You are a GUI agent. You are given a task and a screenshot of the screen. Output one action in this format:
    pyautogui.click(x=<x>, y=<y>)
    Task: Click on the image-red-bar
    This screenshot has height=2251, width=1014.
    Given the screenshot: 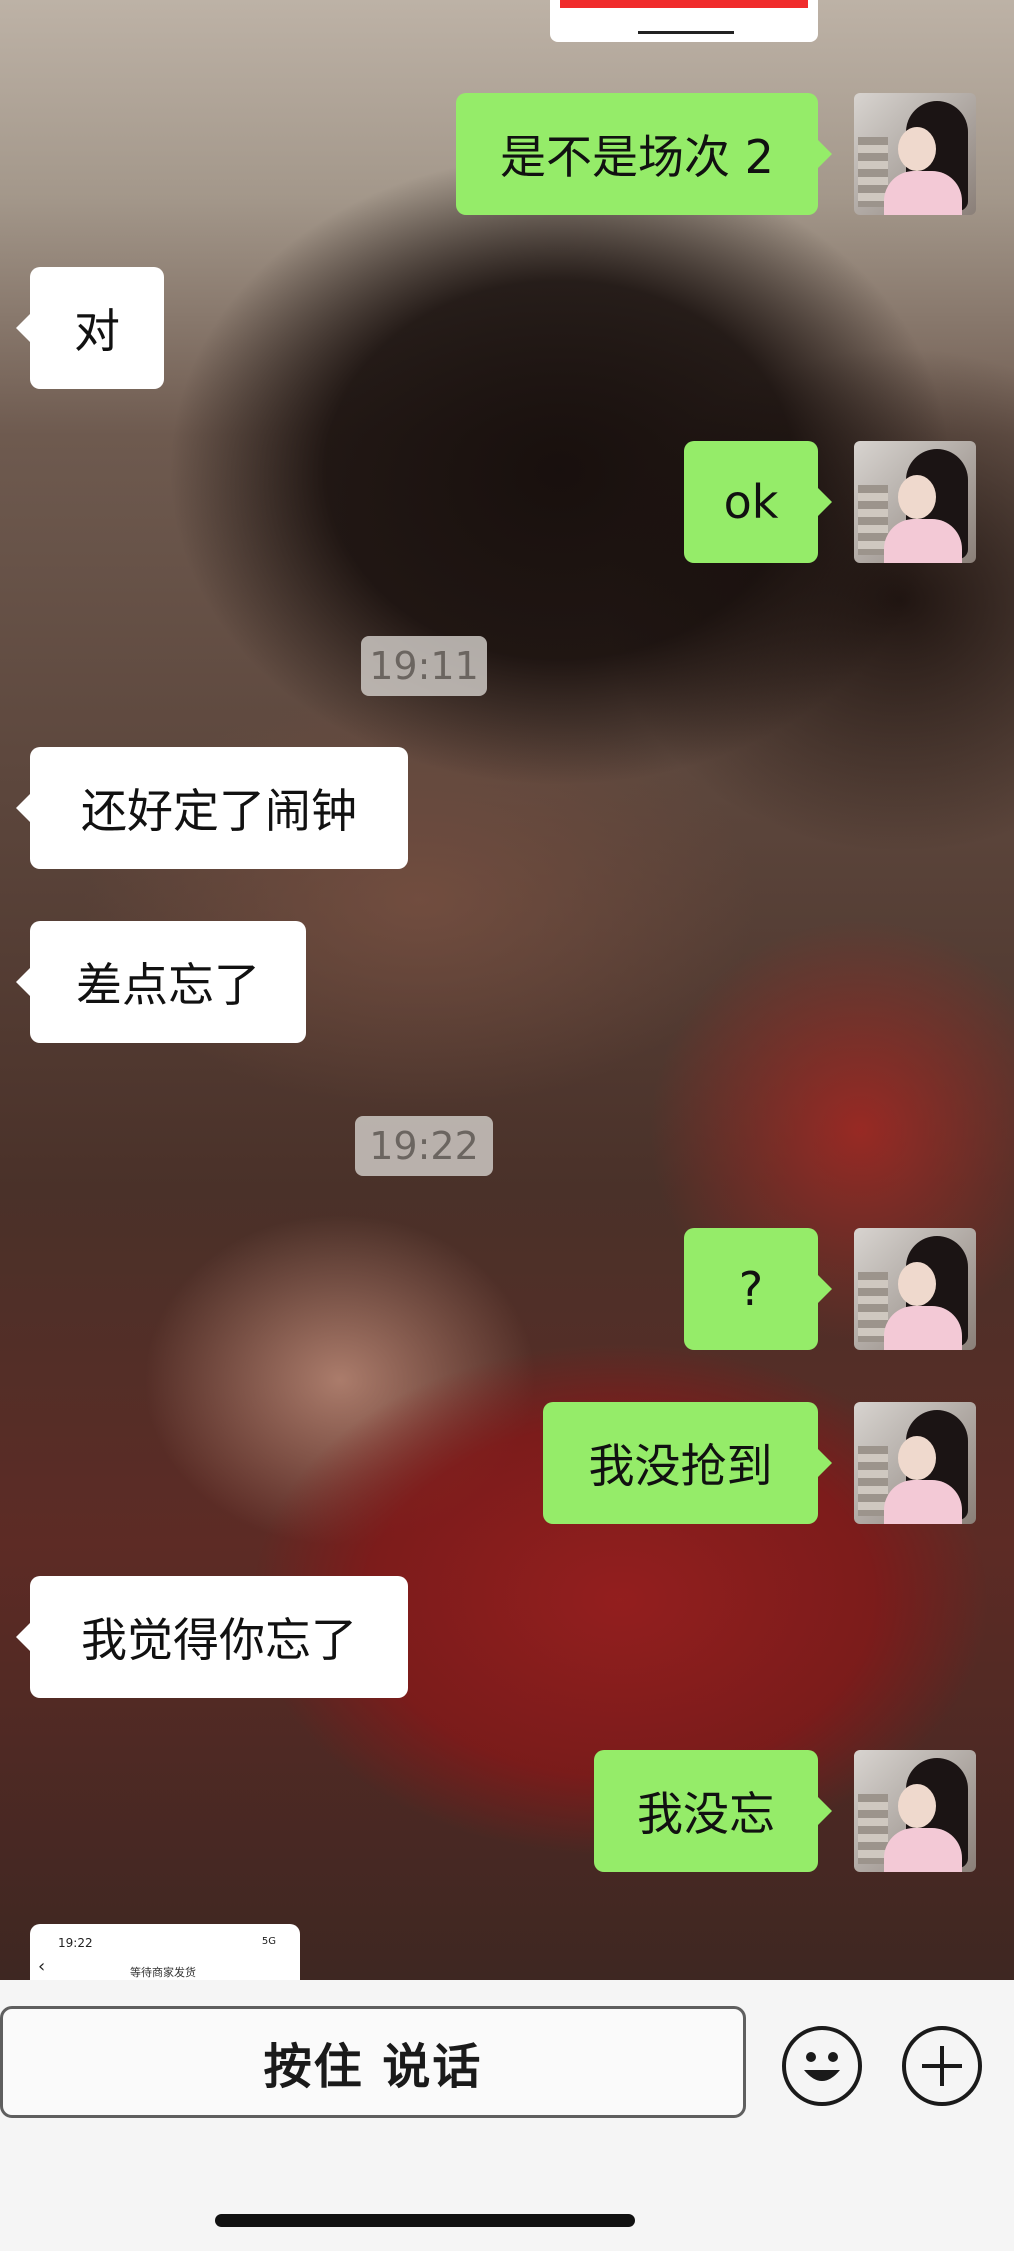 What is the action you would take?
    pyautogui.click(x=684, y=4)
    